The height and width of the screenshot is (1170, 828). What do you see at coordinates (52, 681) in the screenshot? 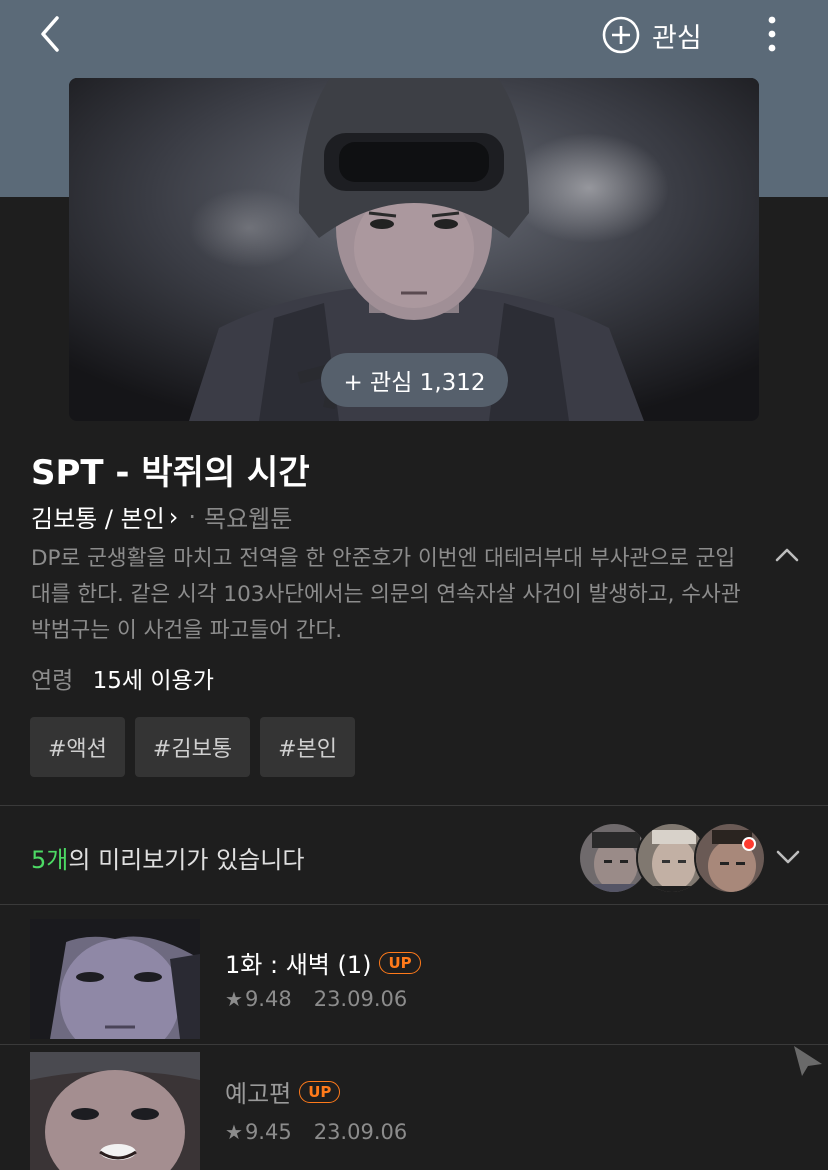
I see `age-label: 연령` at bounding box center [52, 681].